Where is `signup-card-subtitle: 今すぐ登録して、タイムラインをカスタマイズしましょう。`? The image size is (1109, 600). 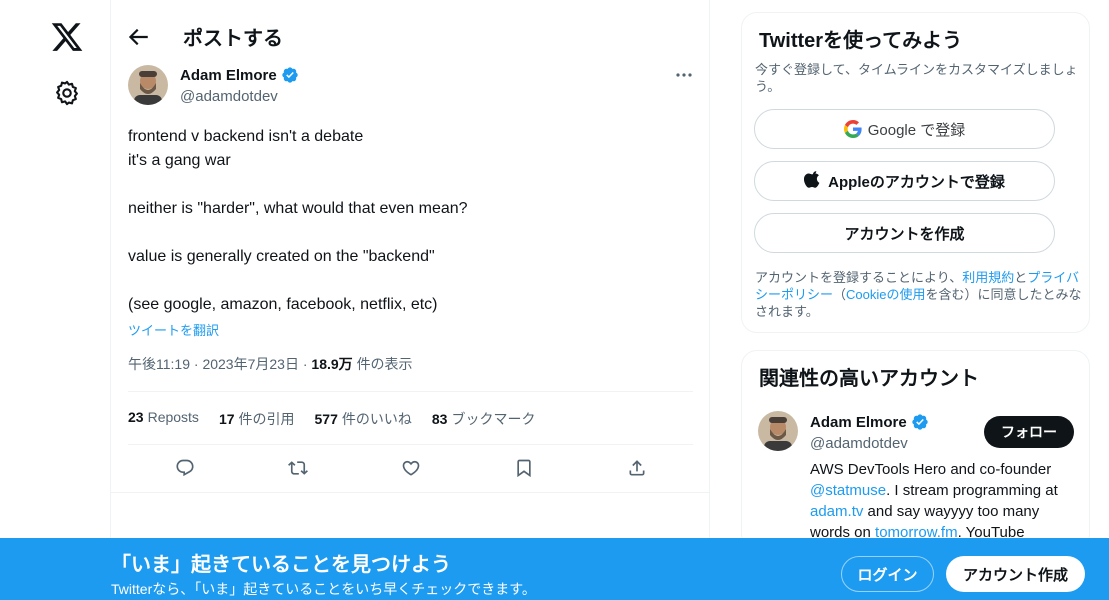
signup-card-subtitle: 今すぐ登録して、タイムラインをカスタマイズしましょう。 is located at coordinates (916, 78).